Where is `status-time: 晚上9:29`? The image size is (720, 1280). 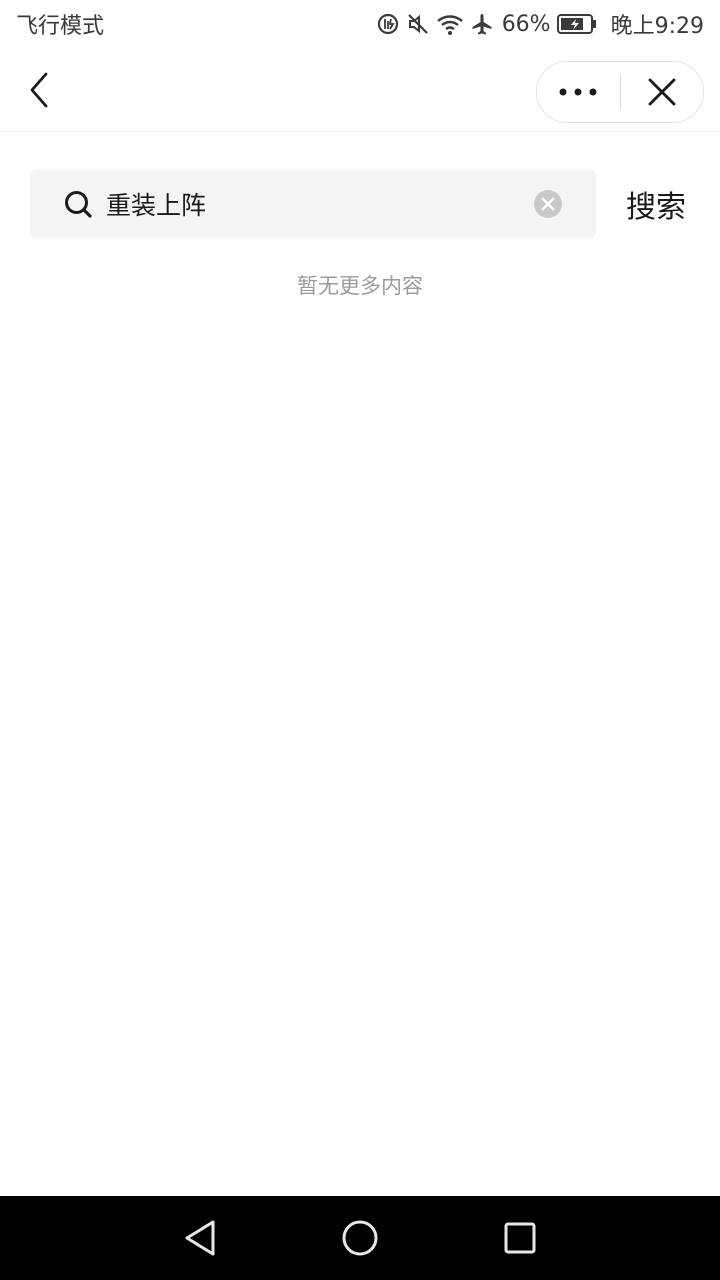
status-time: 晚上9:29 is located at coordinates (657, 26).